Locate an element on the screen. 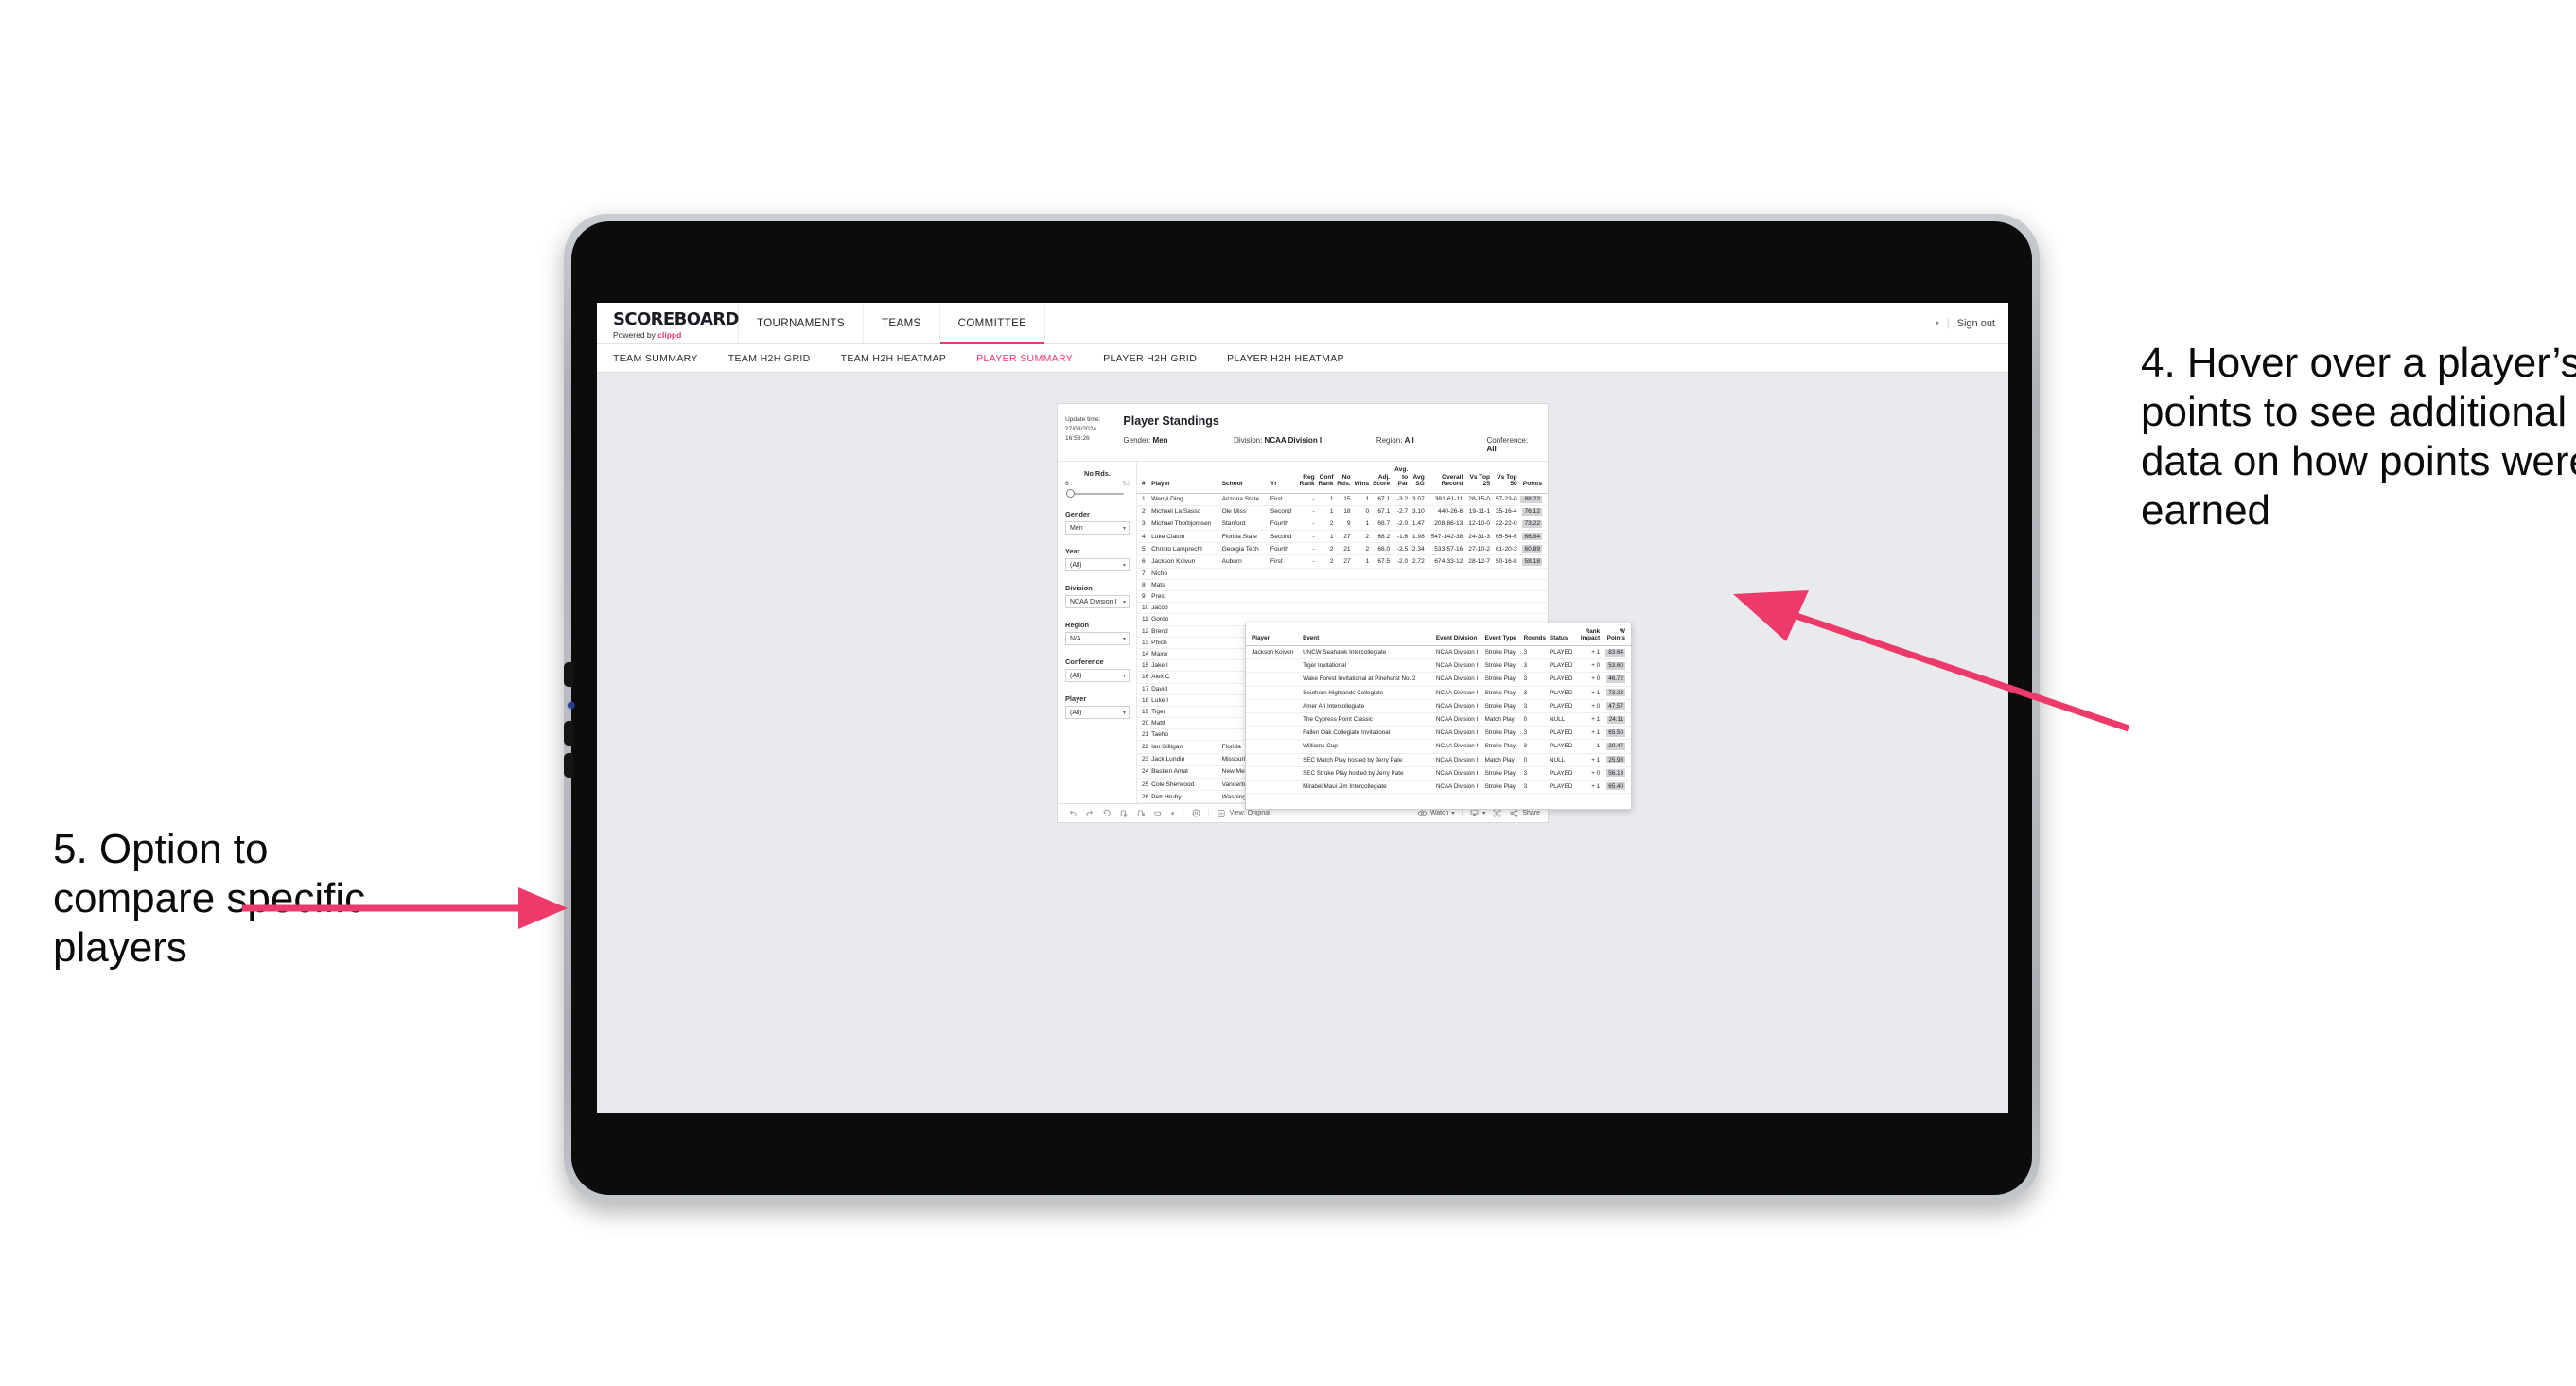 Image resolution: width=2576 pixels, height=1386 pixels. table-row: 8 Mats is located at coordinates (1343, 585).